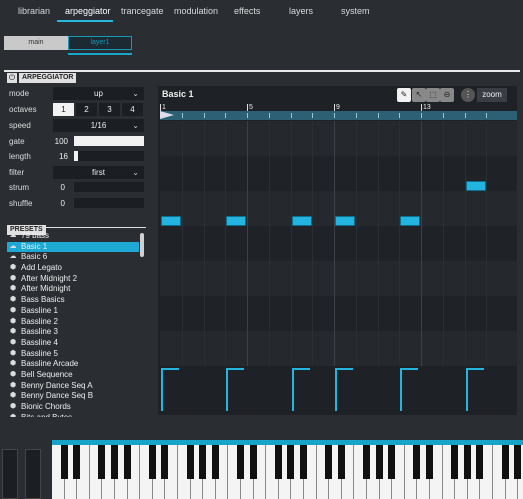 The height and width of the screenshot is (499, 523). What do you see at coordinates (36, 43) in the screenshot?
I see `layer-tab-main: main` at bounding box center [36, 43].